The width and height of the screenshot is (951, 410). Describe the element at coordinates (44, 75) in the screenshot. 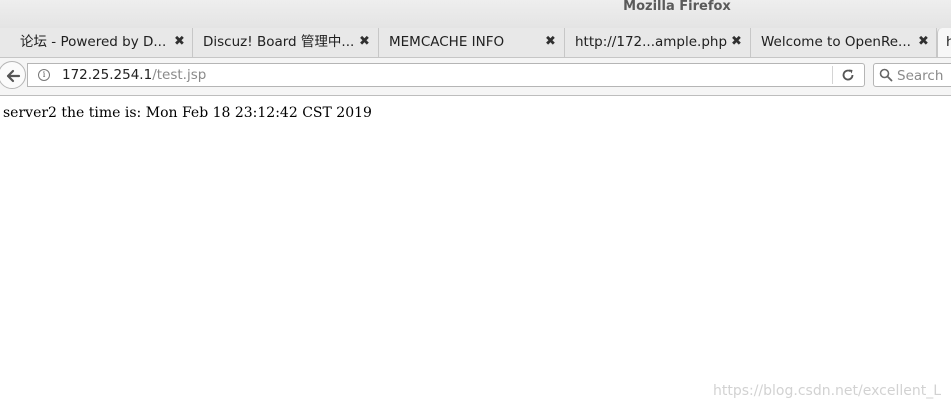

I see `info-icon: i` at that location.